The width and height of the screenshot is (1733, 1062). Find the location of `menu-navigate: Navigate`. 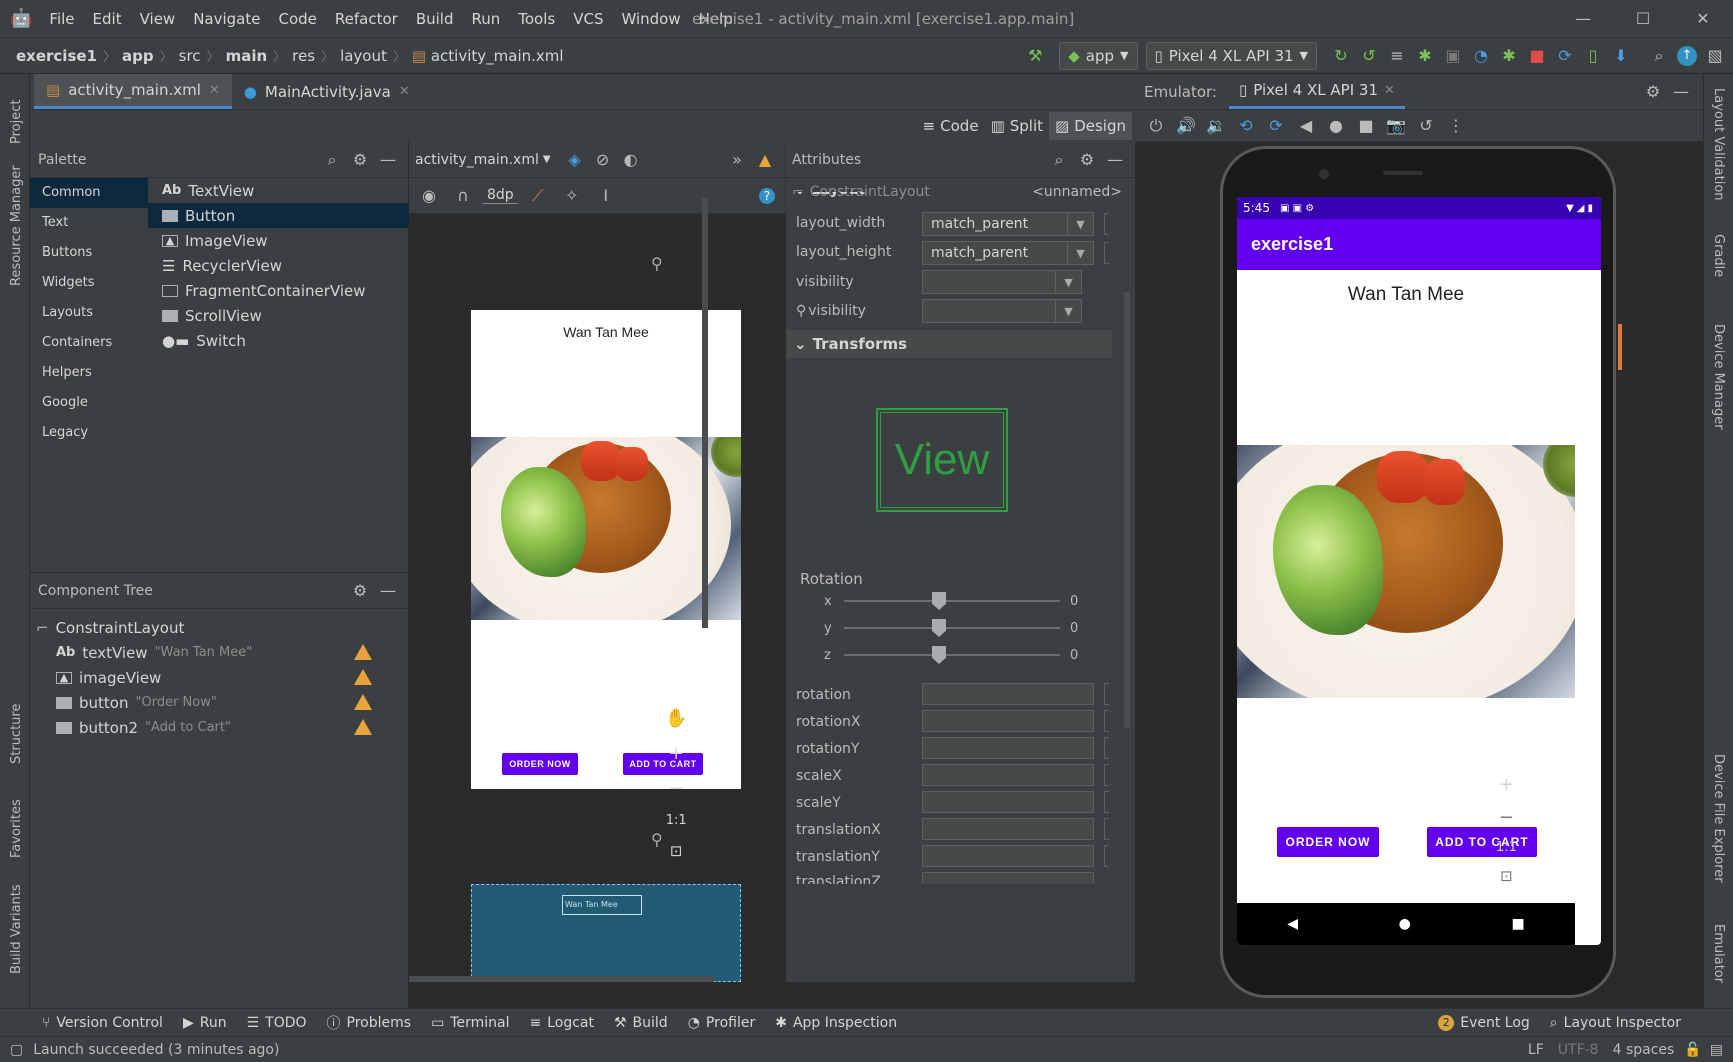

menu-navigate: Navigate is located at coordinates (226, 19).